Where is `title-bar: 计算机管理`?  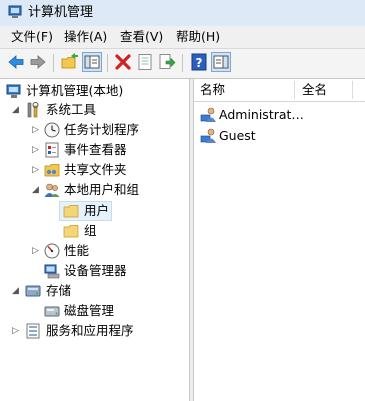
title-bar: 计算机管理 is located at coordinates (182, 13).